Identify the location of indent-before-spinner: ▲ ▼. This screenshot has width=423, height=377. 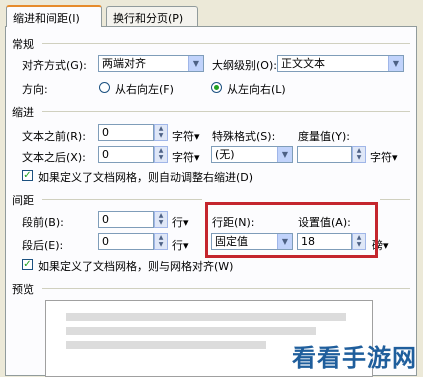
(161, 132).